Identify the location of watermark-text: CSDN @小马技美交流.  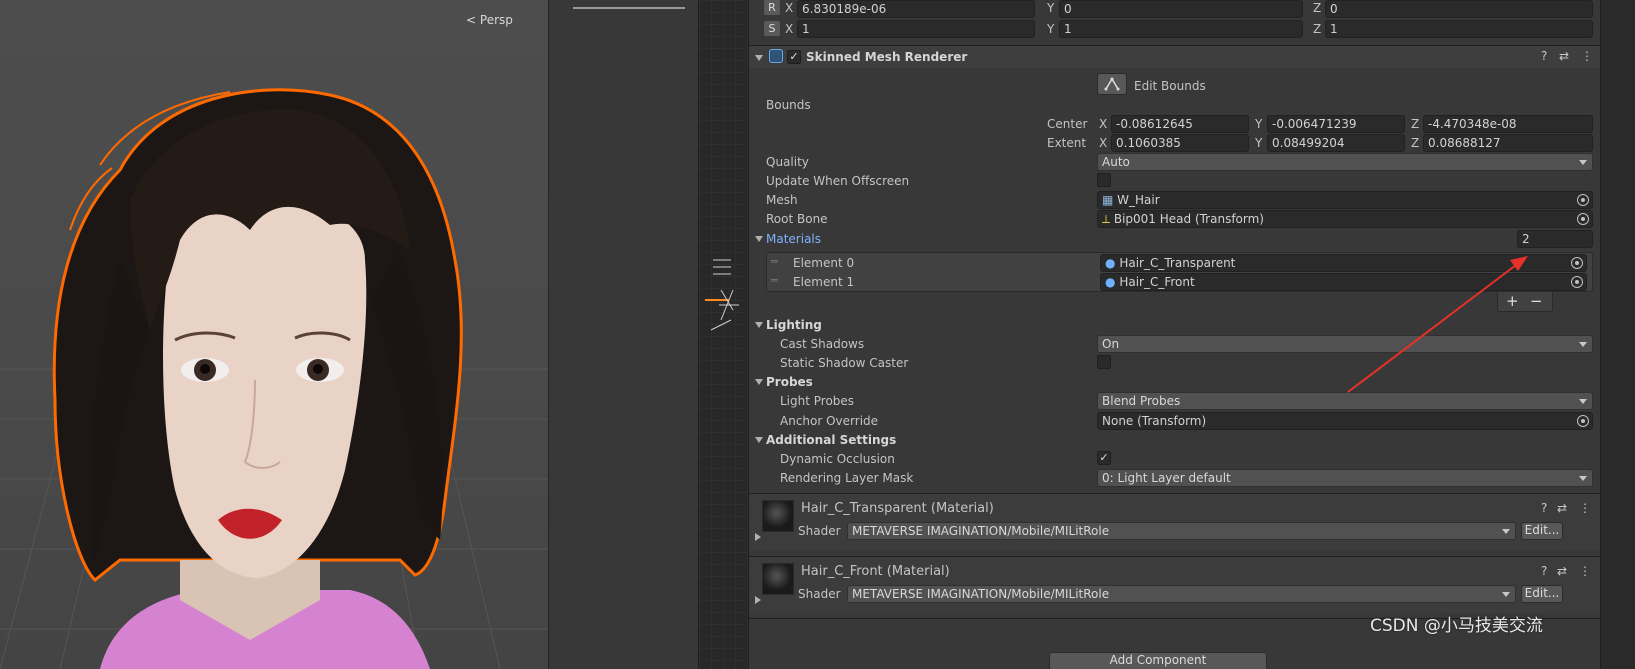
(1456, 626).